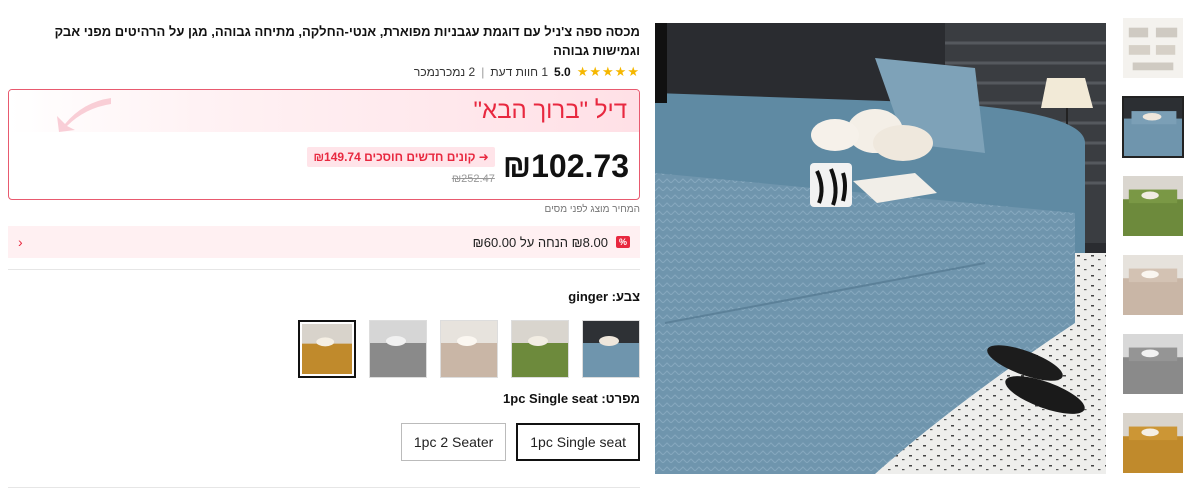 The height and width of the screenshot is (489, 1200). I want to click on thumbnail-size-chart, so click(1153, 48).